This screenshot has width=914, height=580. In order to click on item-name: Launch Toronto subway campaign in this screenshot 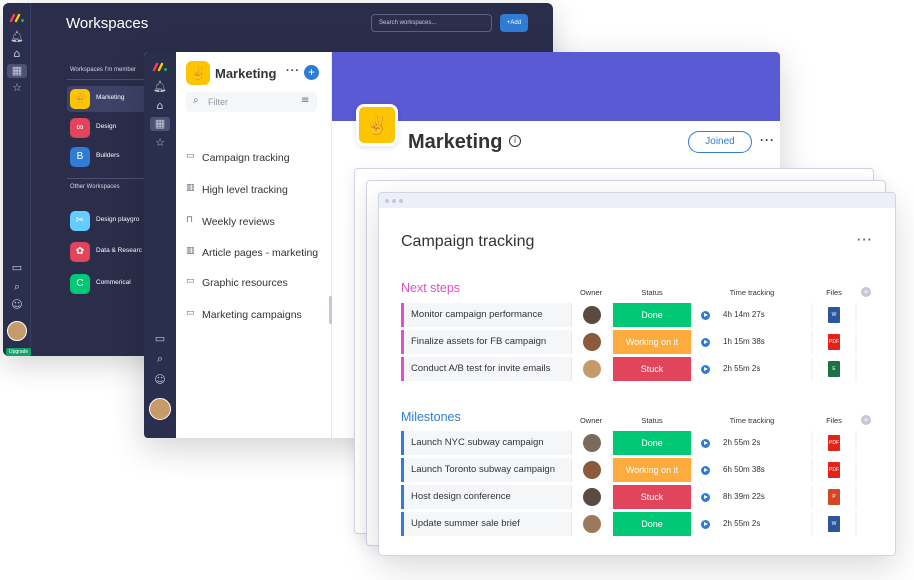, I will do `click(483, 469)`.